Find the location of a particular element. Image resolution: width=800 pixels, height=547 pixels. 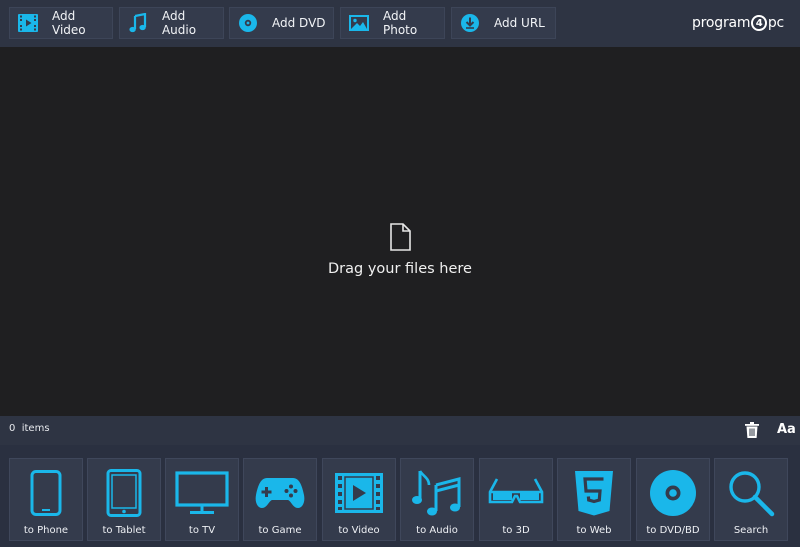

preset-label: to Game is located at coordinates (280, 530).